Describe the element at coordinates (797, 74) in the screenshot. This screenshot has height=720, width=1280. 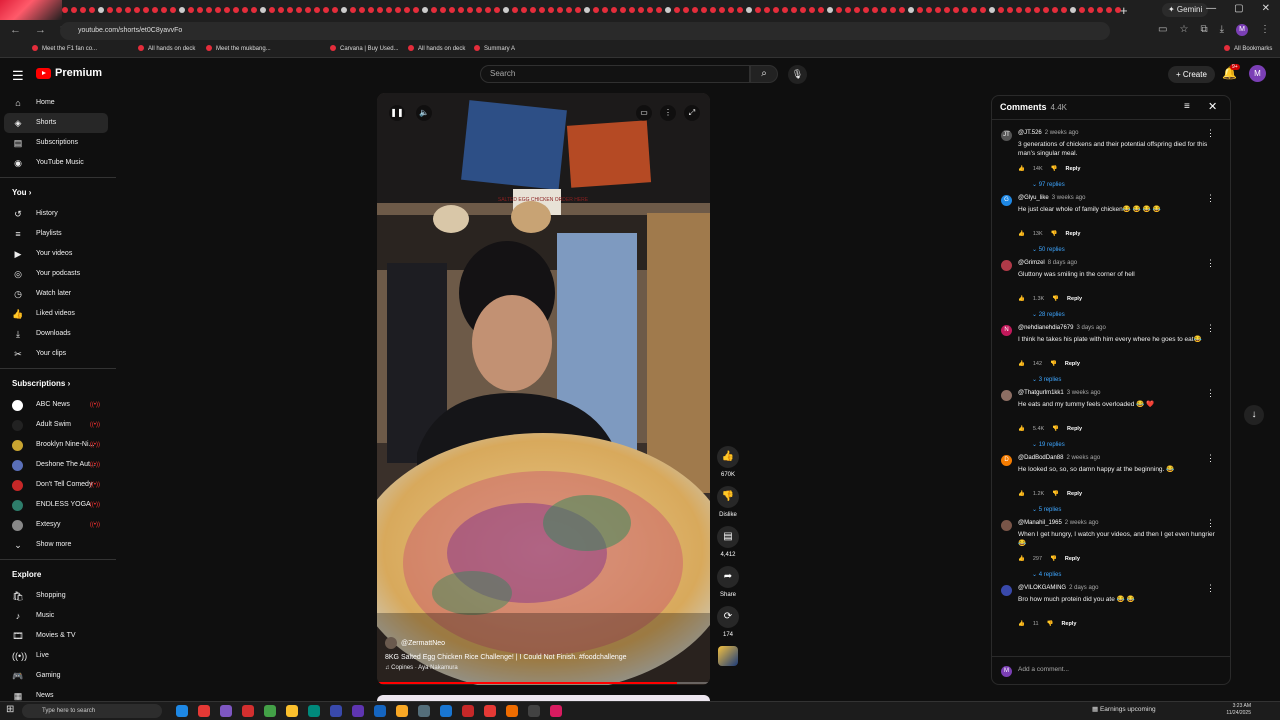
I see `microphone-icon: 🎙` at that location.